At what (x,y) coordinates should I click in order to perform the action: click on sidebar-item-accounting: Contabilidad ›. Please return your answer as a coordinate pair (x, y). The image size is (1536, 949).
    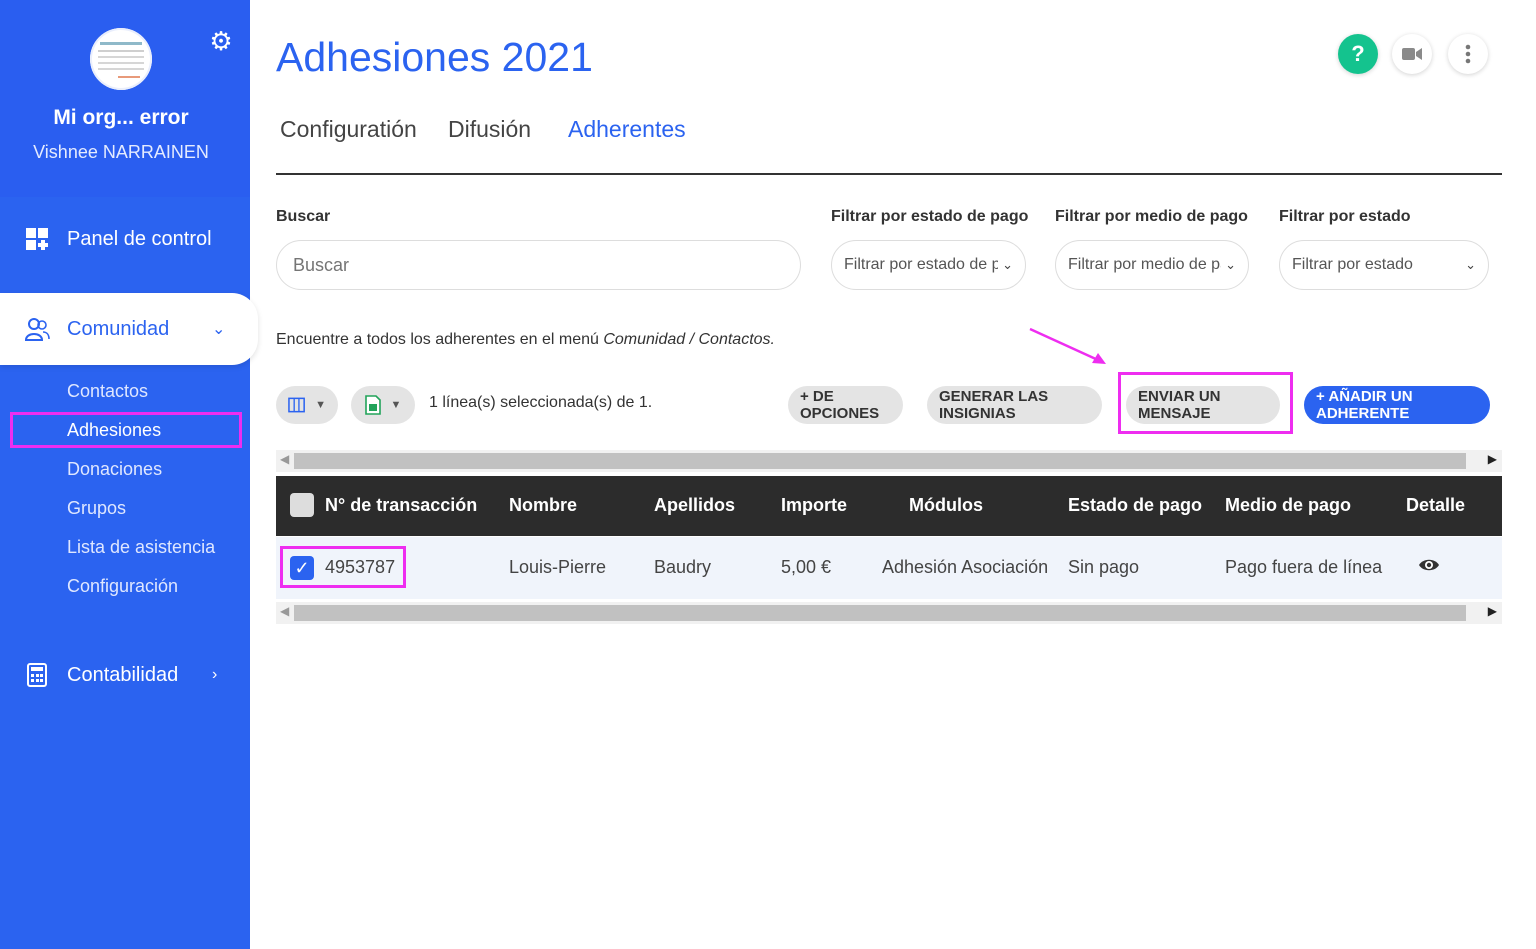
    Looking at the image, I should click on (125, 675).